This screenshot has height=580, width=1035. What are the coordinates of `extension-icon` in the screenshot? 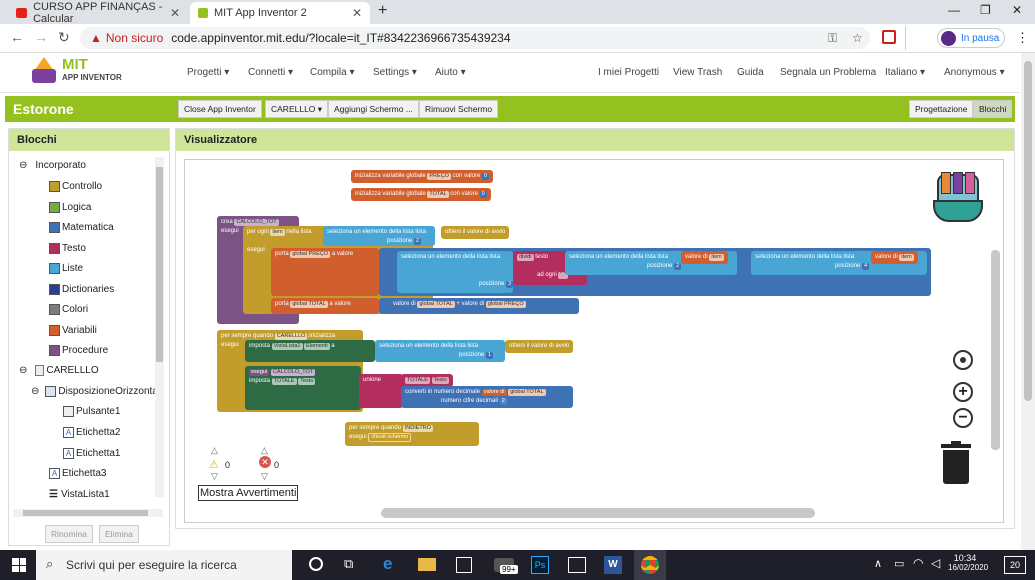 It's located at (889, 37).